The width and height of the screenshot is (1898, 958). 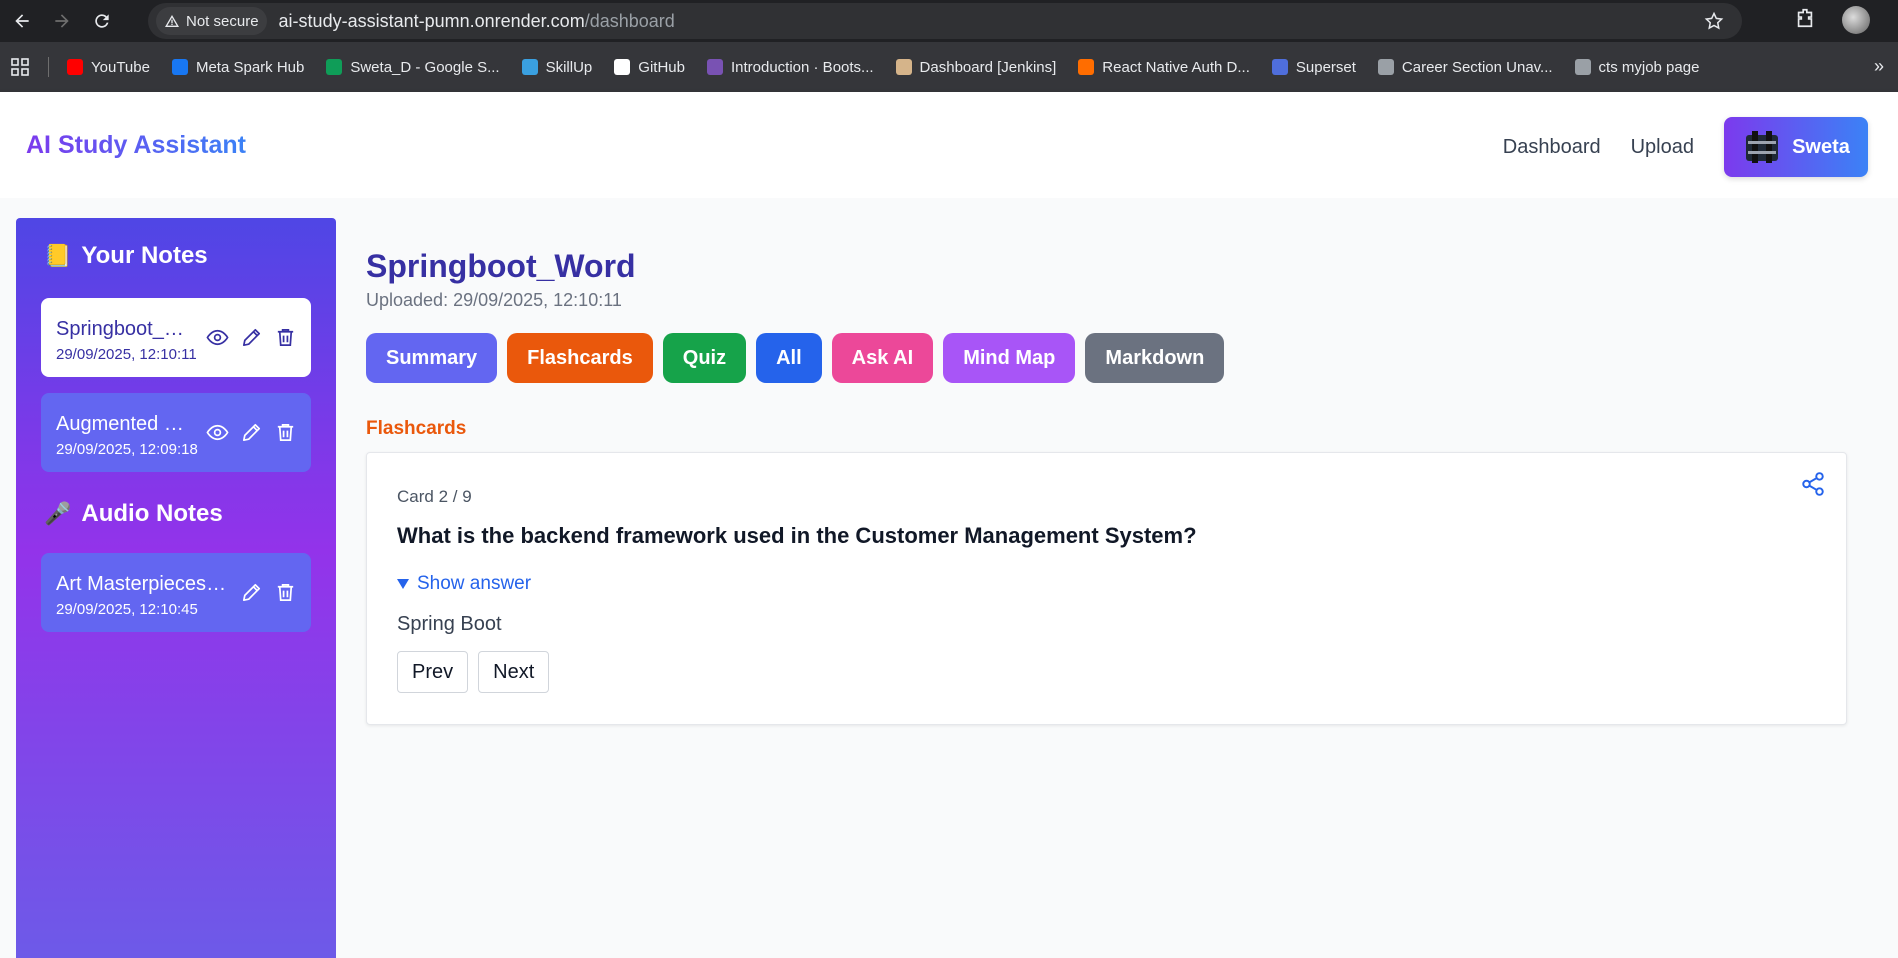 I want to click on reload-icon, so click(x=102, y=21).